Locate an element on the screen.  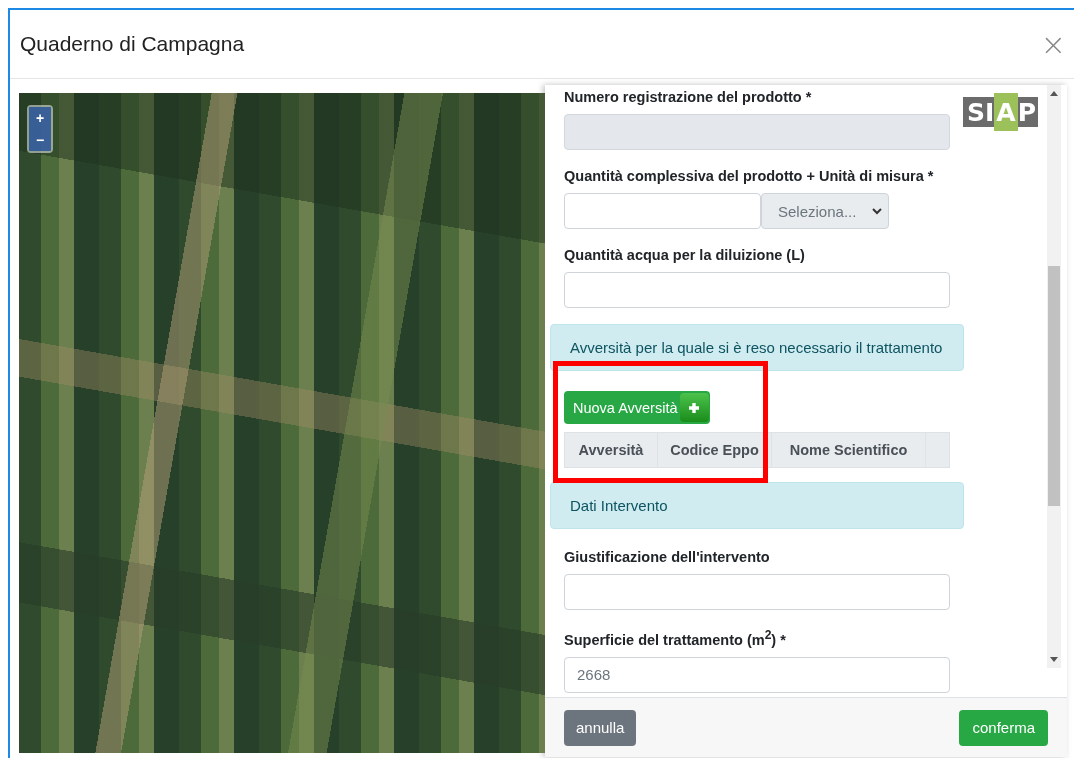
field-label: Superficie del trattamento (m$^{2}$) * is located at coordinates (675, 638).